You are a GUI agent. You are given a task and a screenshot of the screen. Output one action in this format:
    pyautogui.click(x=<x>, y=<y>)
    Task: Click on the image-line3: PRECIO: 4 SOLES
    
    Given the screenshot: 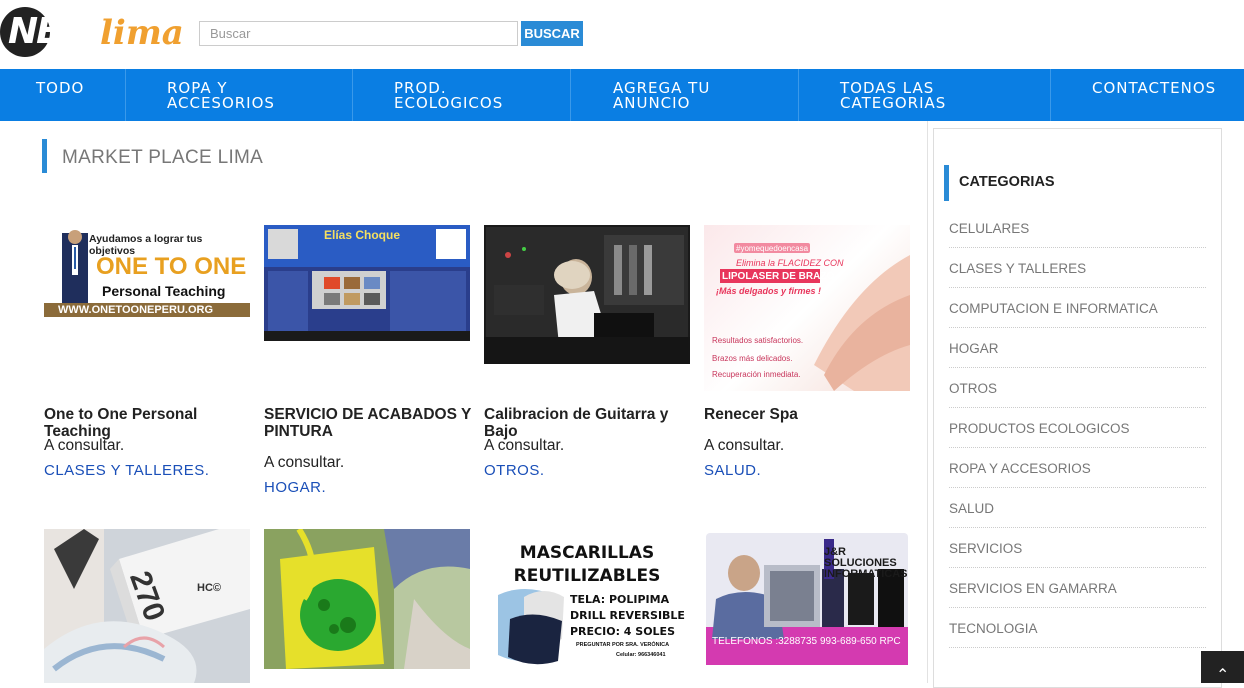 What is the action you would take?
    pyautogui.click(x=622, y=631)
    